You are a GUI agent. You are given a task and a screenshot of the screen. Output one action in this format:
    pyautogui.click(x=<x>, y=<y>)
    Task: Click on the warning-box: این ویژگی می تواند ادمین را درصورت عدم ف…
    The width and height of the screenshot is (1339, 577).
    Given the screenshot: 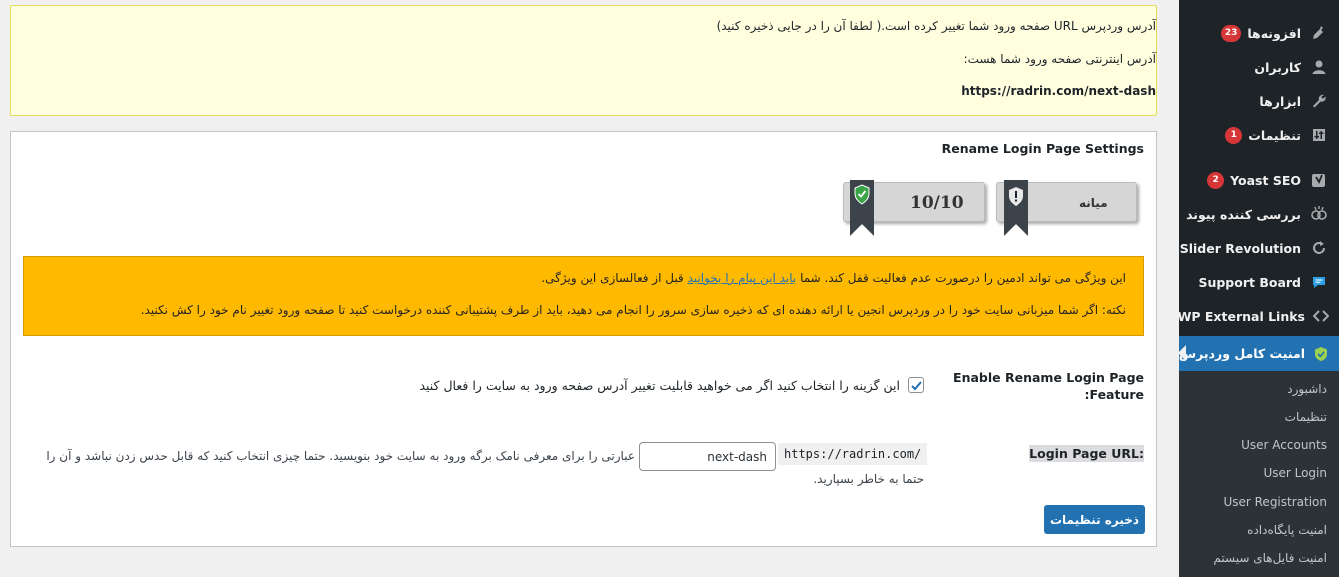 What is the action you would take?
    pyautogui.click(x=583, y=296)
    